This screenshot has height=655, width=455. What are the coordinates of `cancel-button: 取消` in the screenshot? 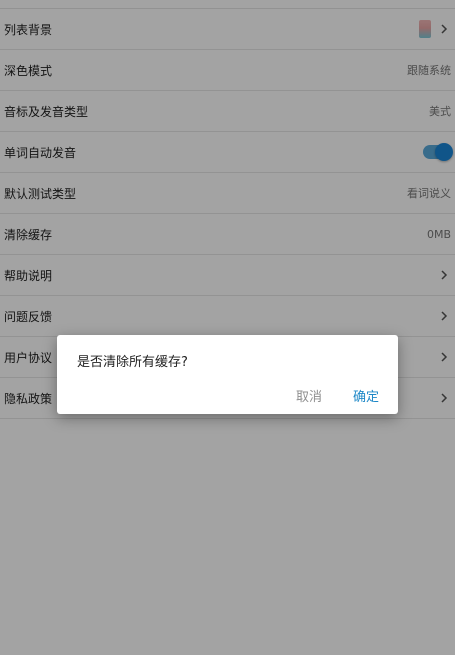 It's located at (309, 395).